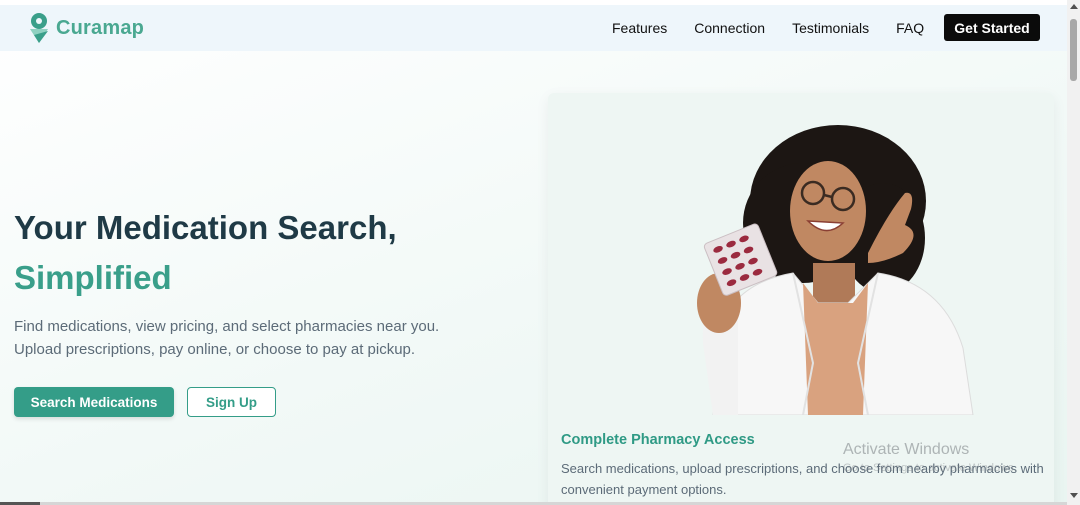 This screenshot has height=505, width=1080. What do you see at coordinates (1073, 252) in the screenshot?
I see `vertical-scrollbar` at bounding box center [1073, 252].